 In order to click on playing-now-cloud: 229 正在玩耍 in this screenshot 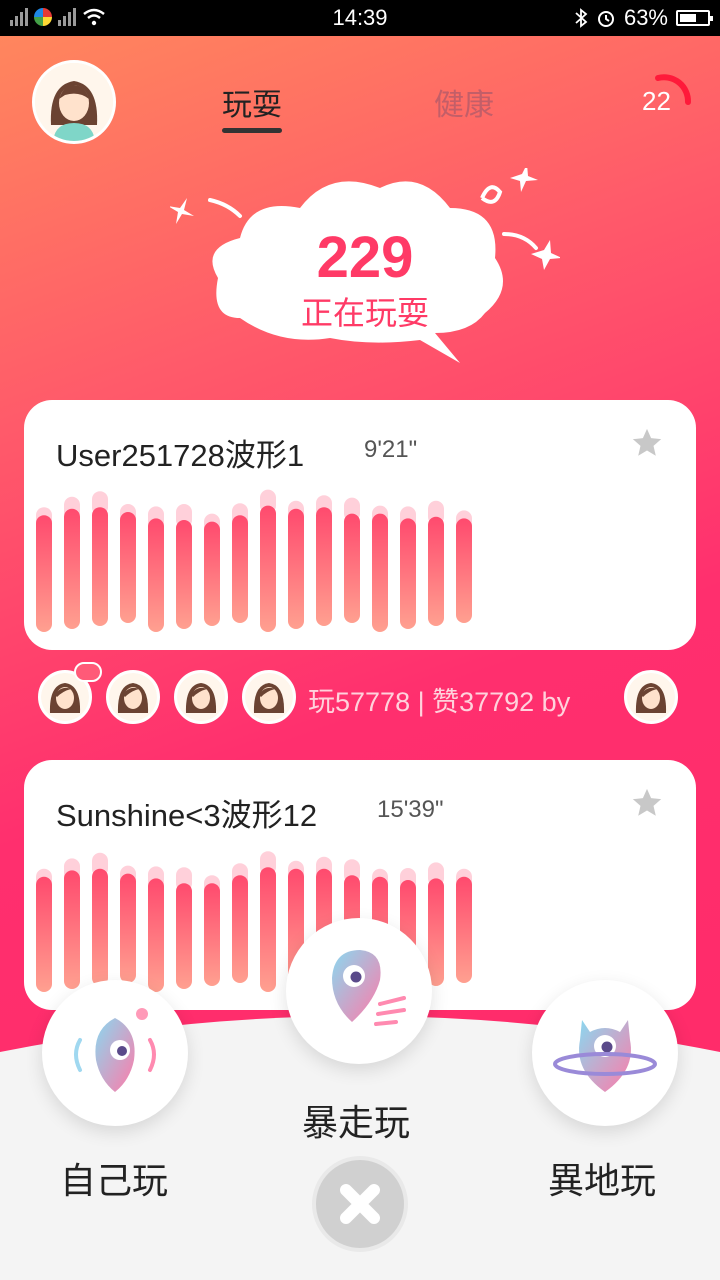, I will do `click(365, 266)`.